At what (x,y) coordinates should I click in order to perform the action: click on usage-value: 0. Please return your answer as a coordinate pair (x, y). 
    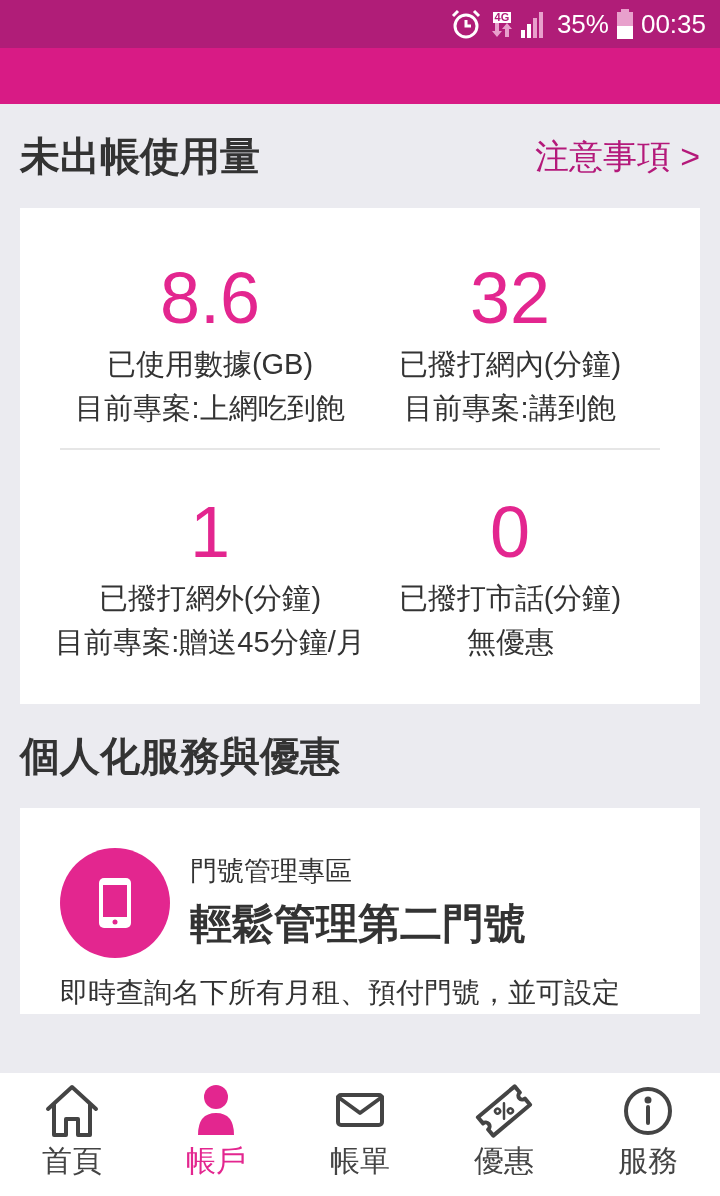
    Looking at the image, I should click on (509, 532).